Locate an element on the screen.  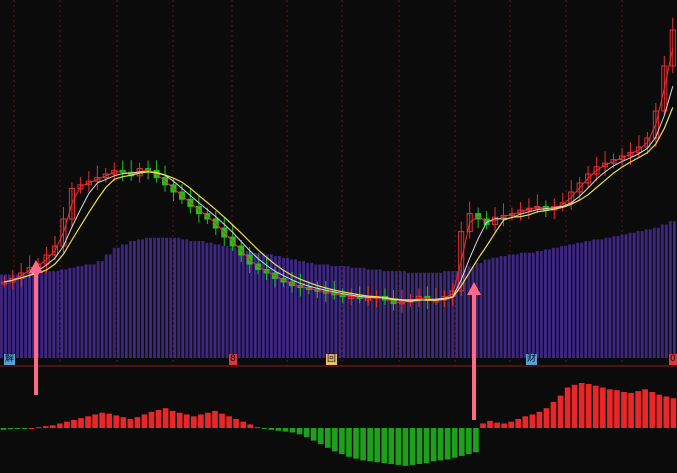
event-marker: 0 is located at coordinates (673, 359).